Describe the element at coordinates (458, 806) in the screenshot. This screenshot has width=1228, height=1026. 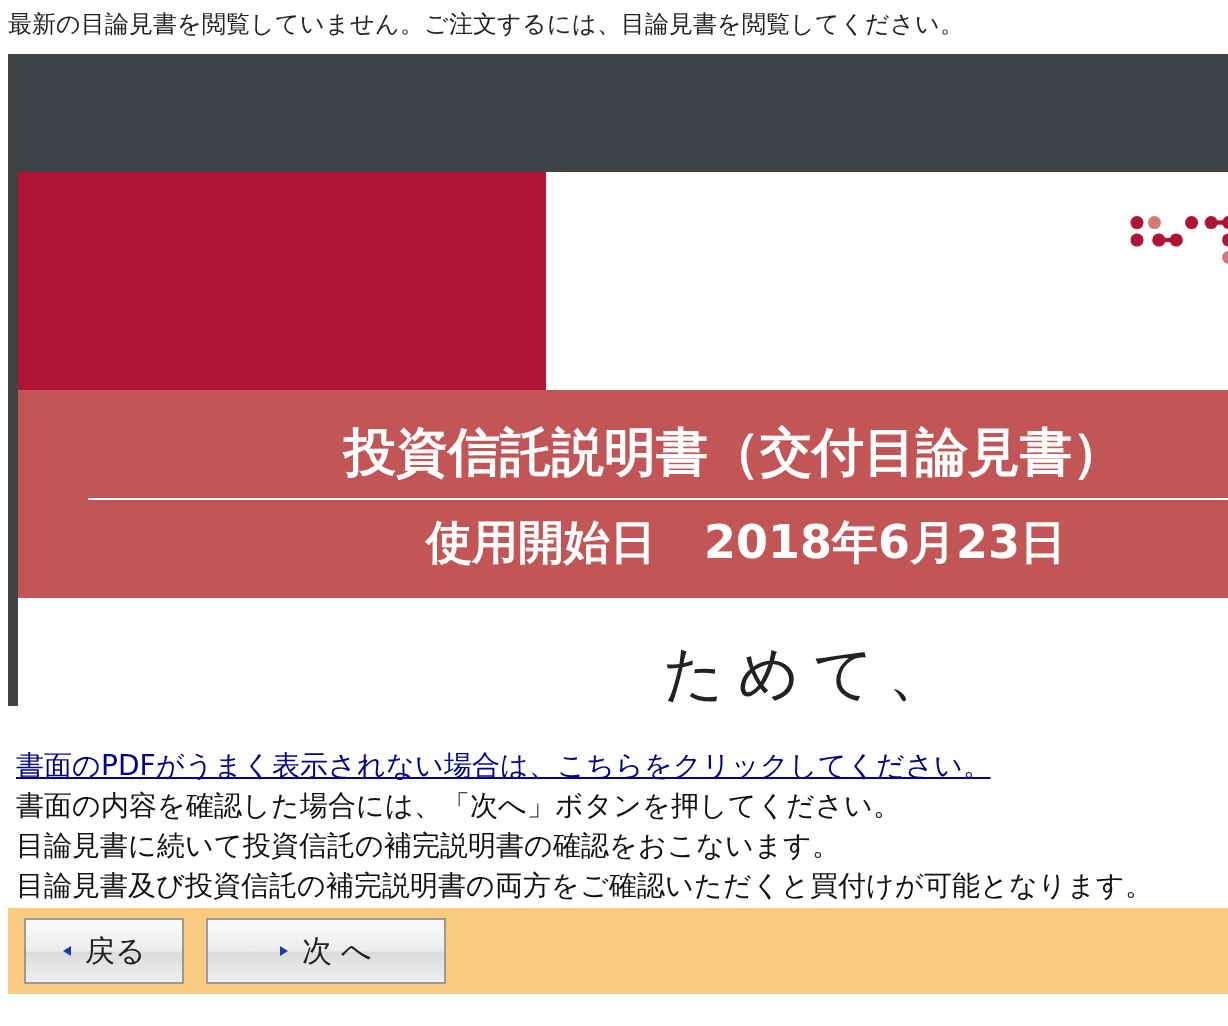
I see `instruction-text: 書面の内容を確認した場合には、「次へ」ボタンを押してください。` at that location.